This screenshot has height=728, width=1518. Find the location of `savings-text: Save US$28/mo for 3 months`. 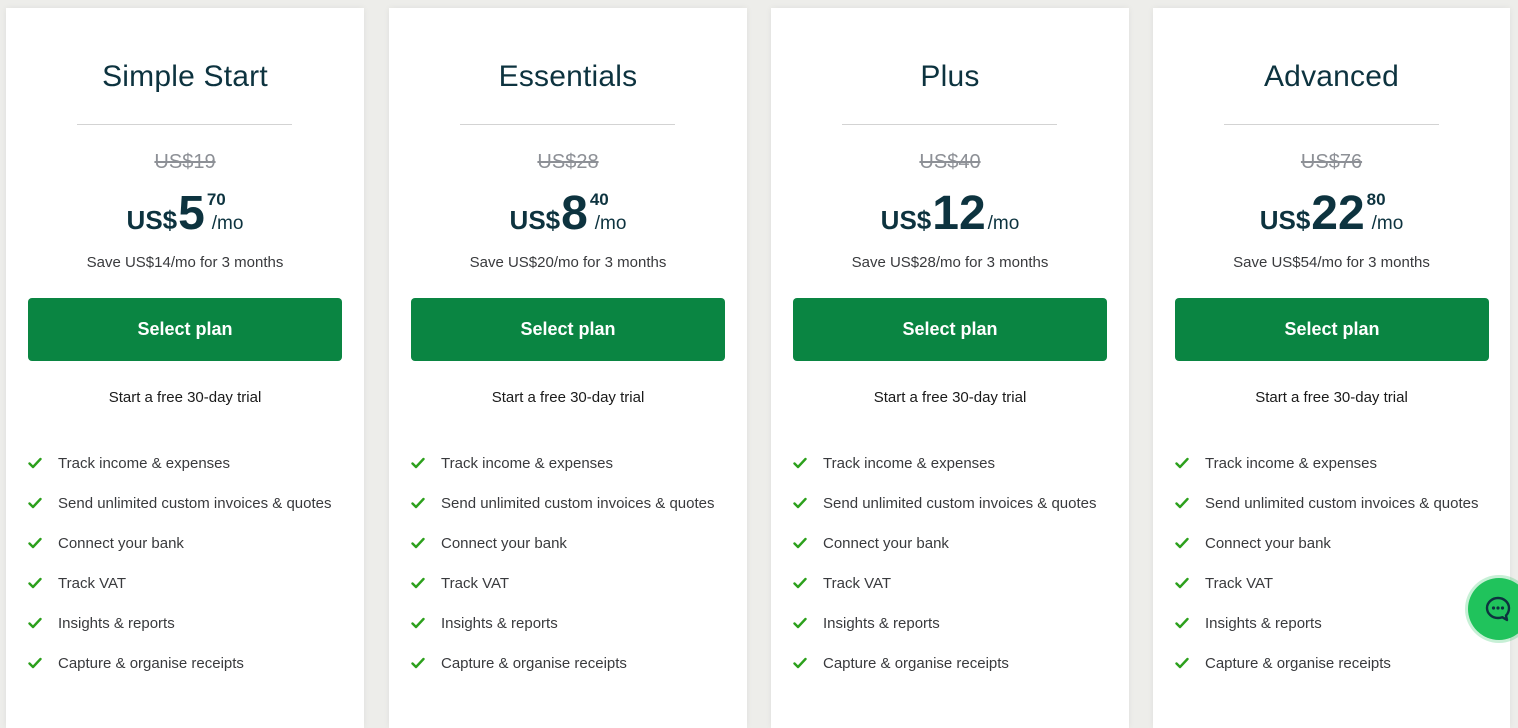

savings-text: Save US$28/mo for 3 months is located at coordinates (950, 262).